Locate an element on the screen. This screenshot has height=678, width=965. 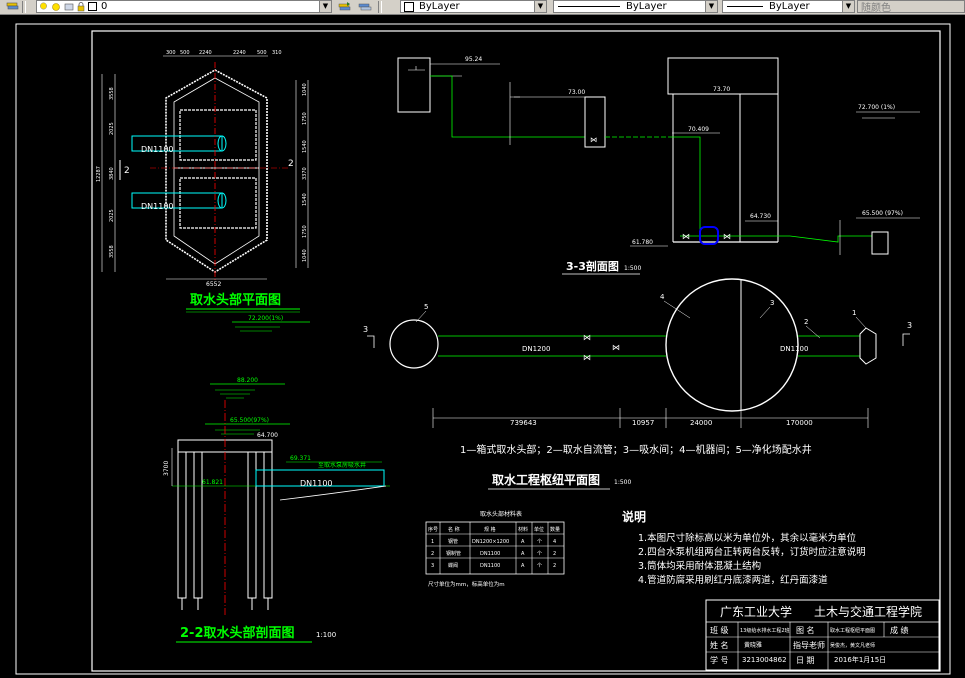
layer-dropdown: 0 ▼ is located at coordinates (184, 6).